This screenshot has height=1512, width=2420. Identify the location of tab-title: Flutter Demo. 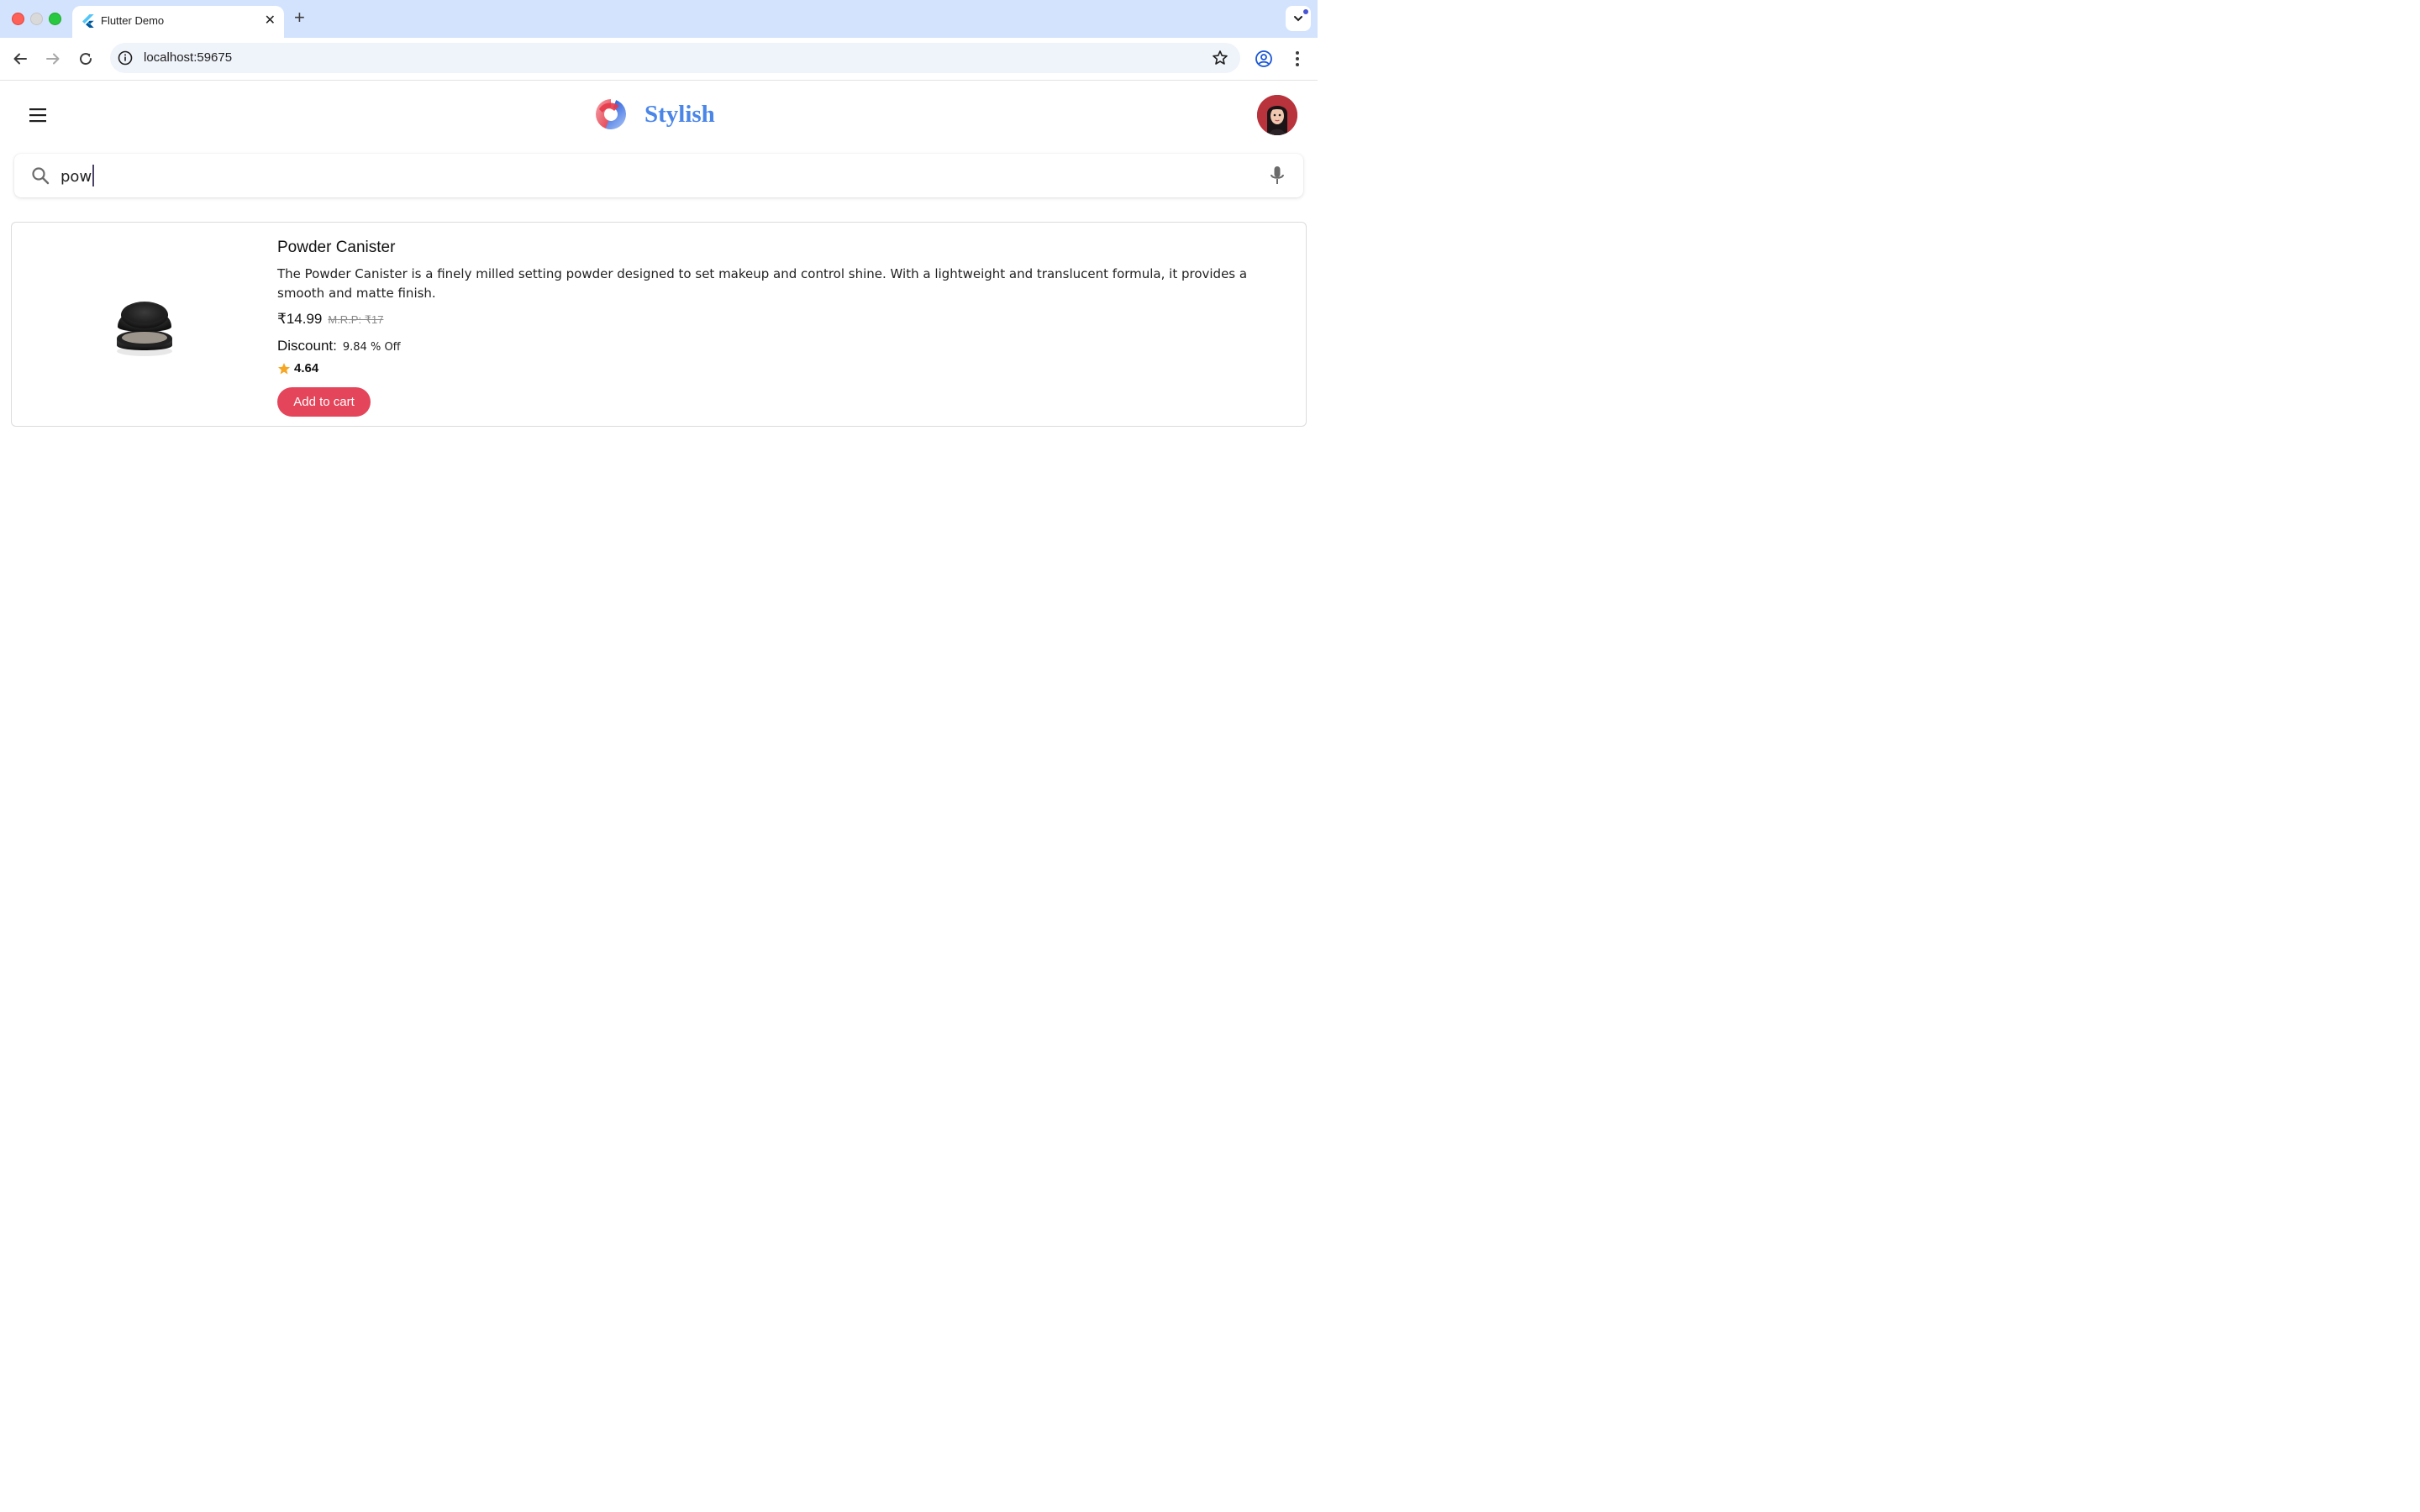
(133, 20).